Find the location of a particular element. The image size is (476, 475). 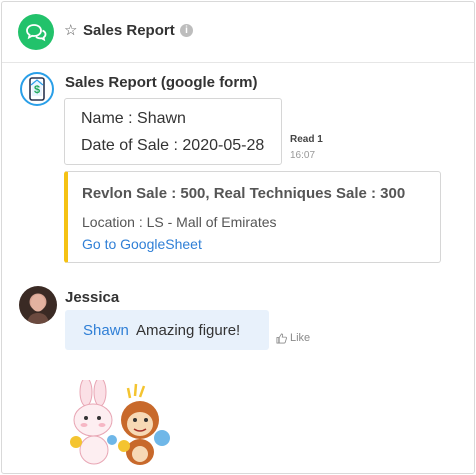

chat-app-icon is located at coordinates (36, 32).